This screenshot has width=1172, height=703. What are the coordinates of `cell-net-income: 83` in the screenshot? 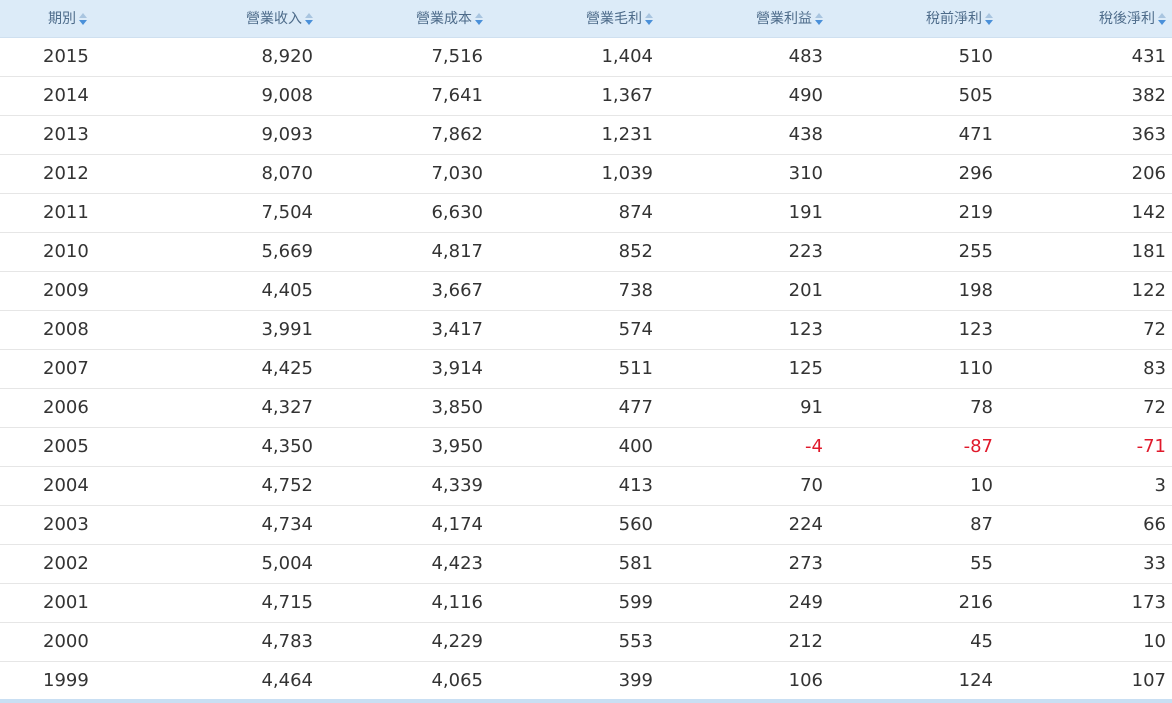 It's located at (1085, 369).